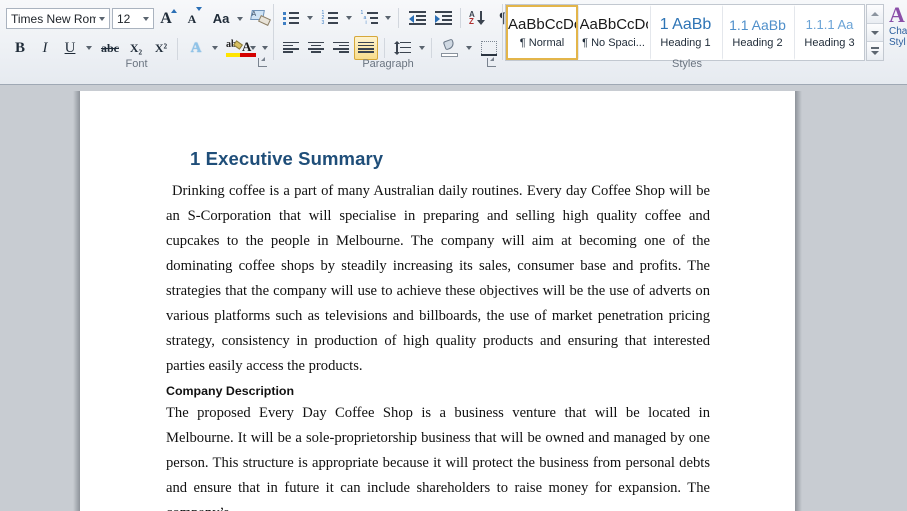 Image resolution: width=907 pixels, height=511 pixels. I want to click on superscript-label: X², so click(161, 48).